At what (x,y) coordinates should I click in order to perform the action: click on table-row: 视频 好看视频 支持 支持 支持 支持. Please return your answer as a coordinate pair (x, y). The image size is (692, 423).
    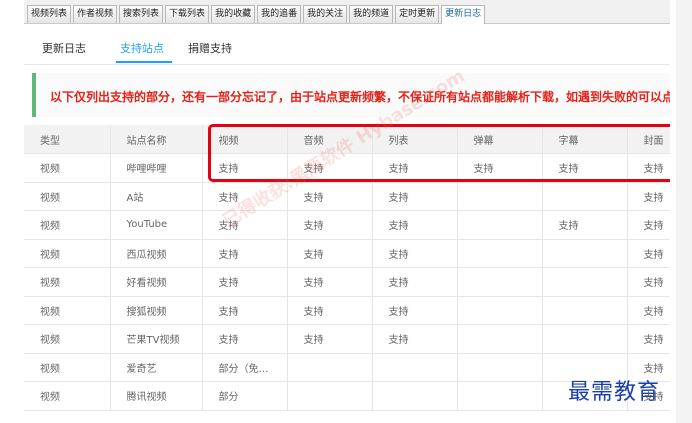
    Looking at the image, I should click on (347, 282).